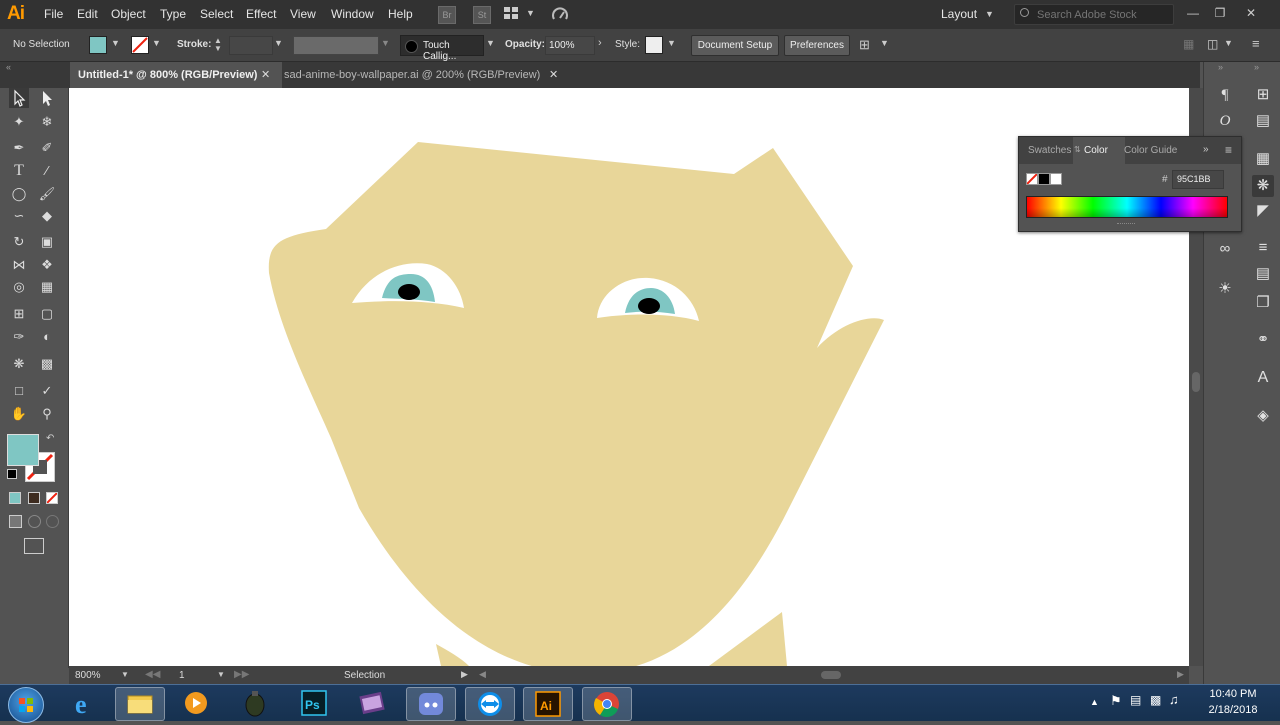 This screenshot has width=1280, height=725. Describe the element at coordinates (19, 148) in the screenshot. I see `pen-tool-icon: ✒` at that location.